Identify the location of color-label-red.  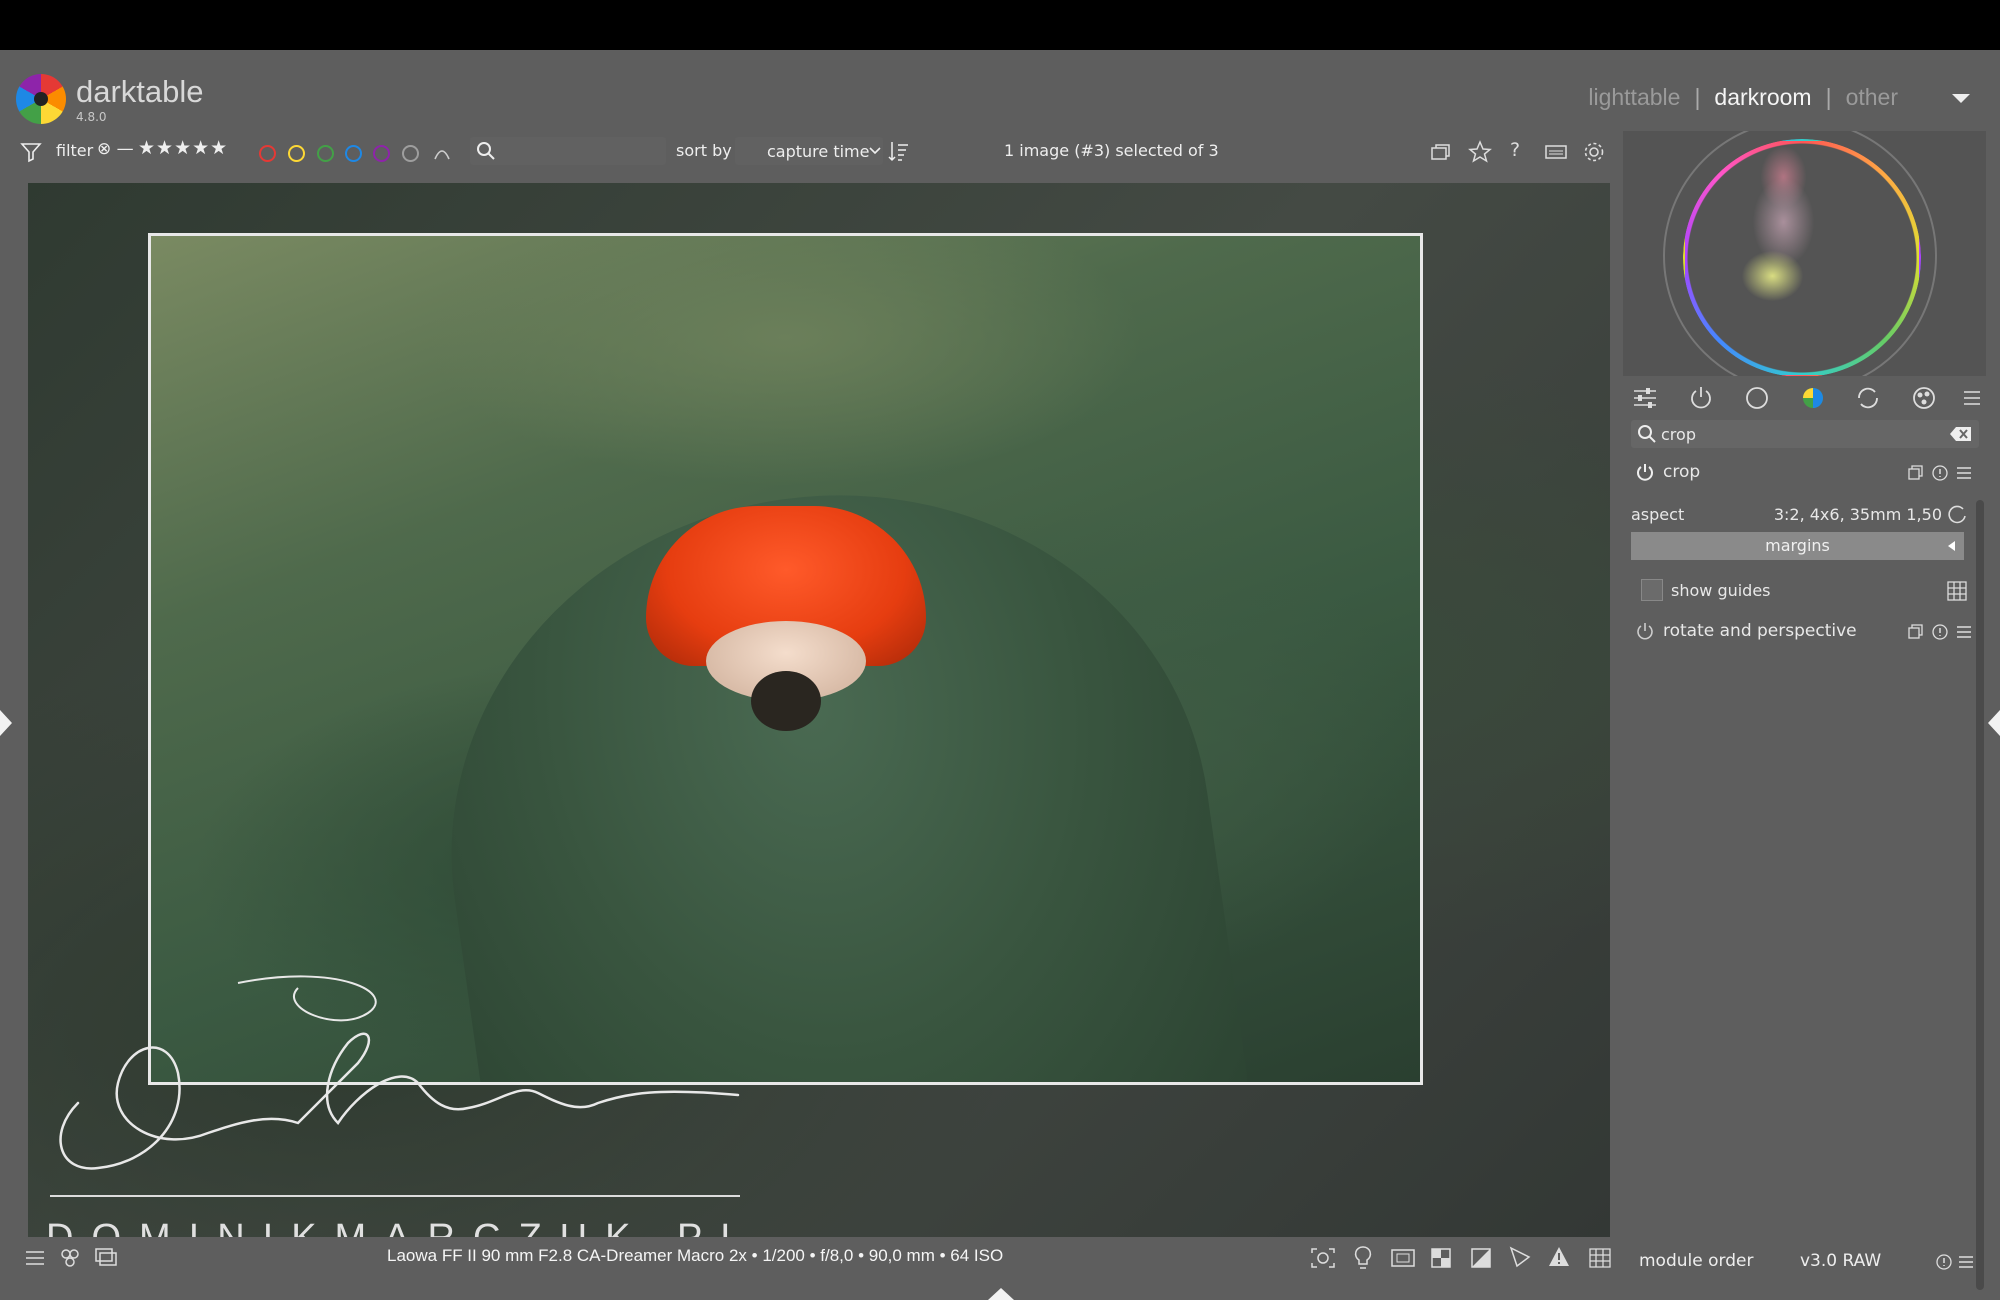
(267, 153).